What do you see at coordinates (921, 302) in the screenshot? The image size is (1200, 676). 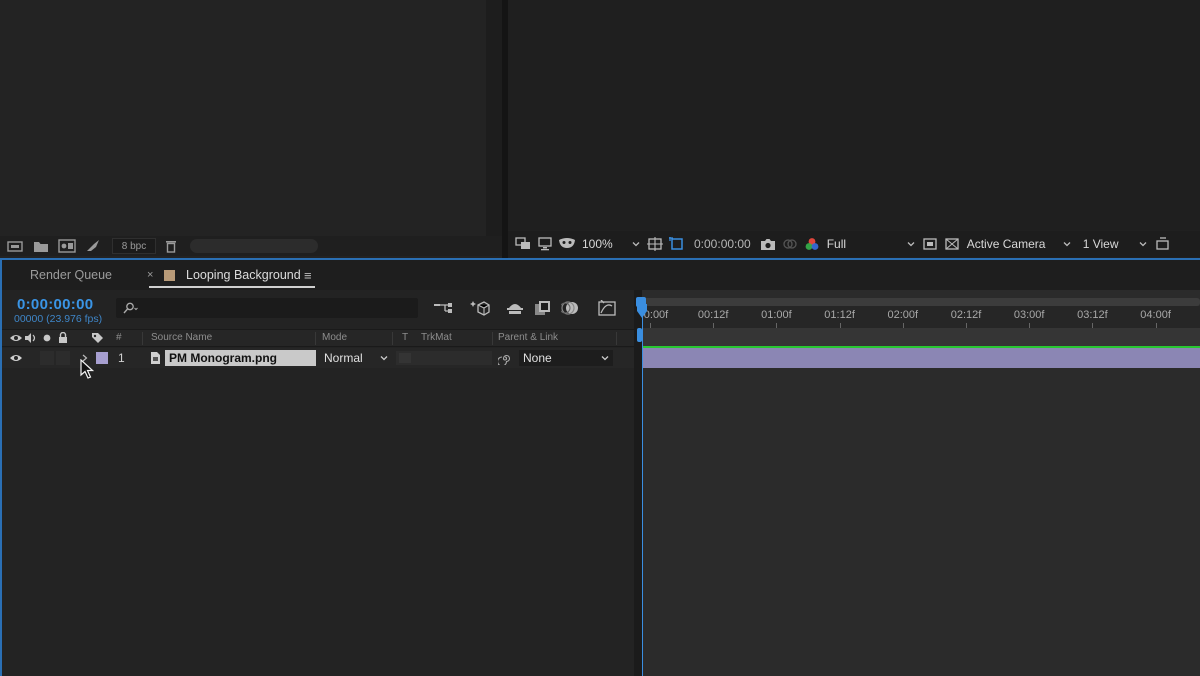 I see `work-area-bar` at bounding box center [921, 302].